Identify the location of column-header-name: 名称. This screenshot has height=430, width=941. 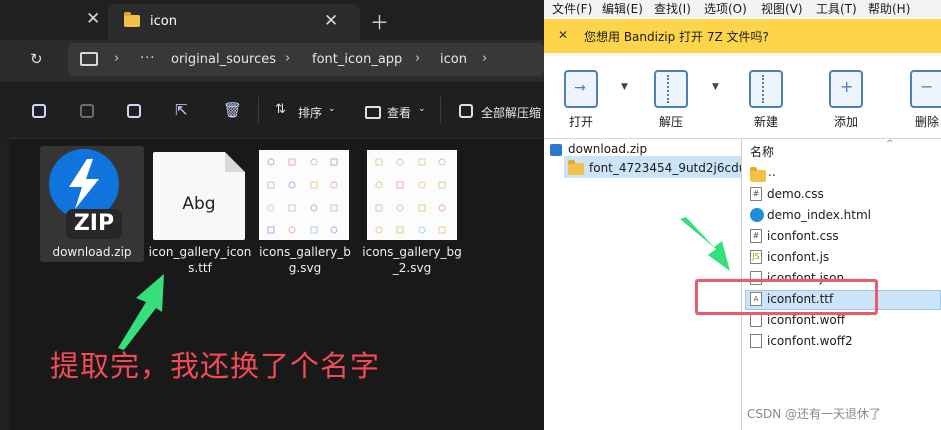
(762, 151).